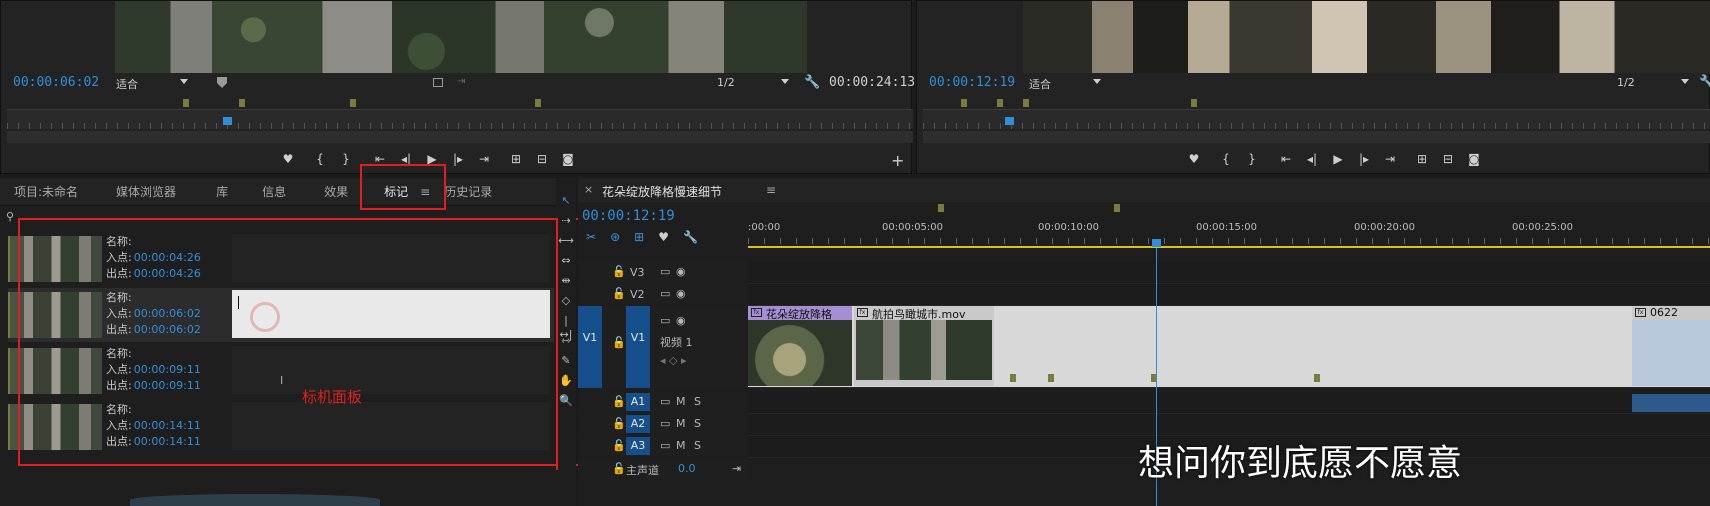 The height and width of the screenshot is (506, 1710). What do you see at coordinates (56, 82) in the screenshot?
I see `source-timecode: 00:00:06:02` at bounding box center [56, 82].